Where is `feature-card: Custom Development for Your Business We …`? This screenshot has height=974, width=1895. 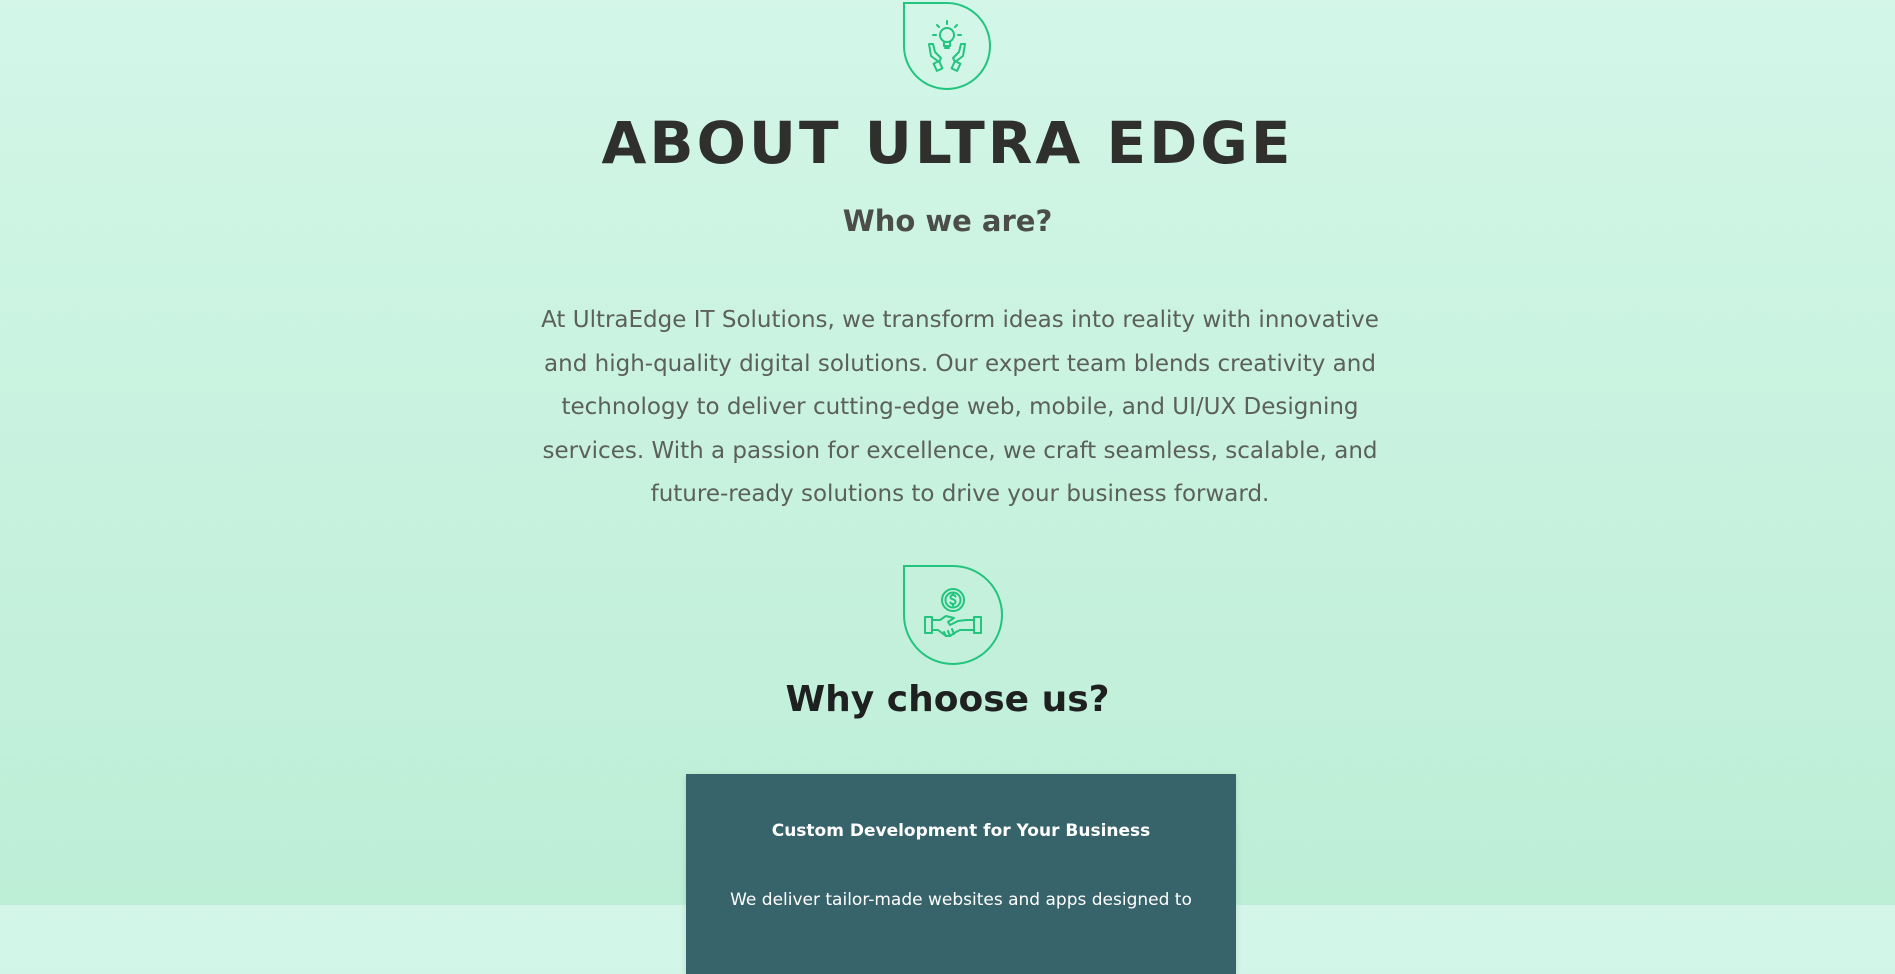
feature-card: Custom Development for Your Business We … is located at coordinates (961, 874).